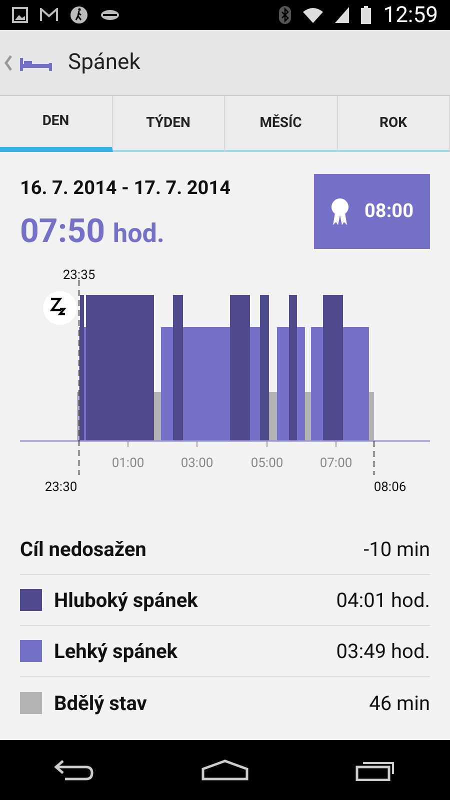 This screenshot has height=800, width=450. Describe the element at coordinates (399, 703) in the screenshot. I see `stat-value: 46 min` at that location.